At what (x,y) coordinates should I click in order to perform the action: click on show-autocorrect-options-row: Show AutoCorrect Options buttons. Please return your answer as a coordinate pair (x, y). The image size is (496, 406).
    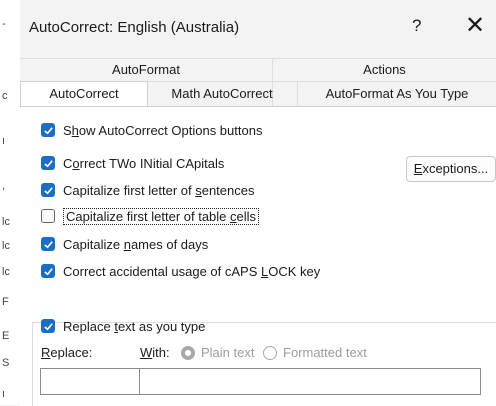
    Looking at the image, I should click on (151, 130).